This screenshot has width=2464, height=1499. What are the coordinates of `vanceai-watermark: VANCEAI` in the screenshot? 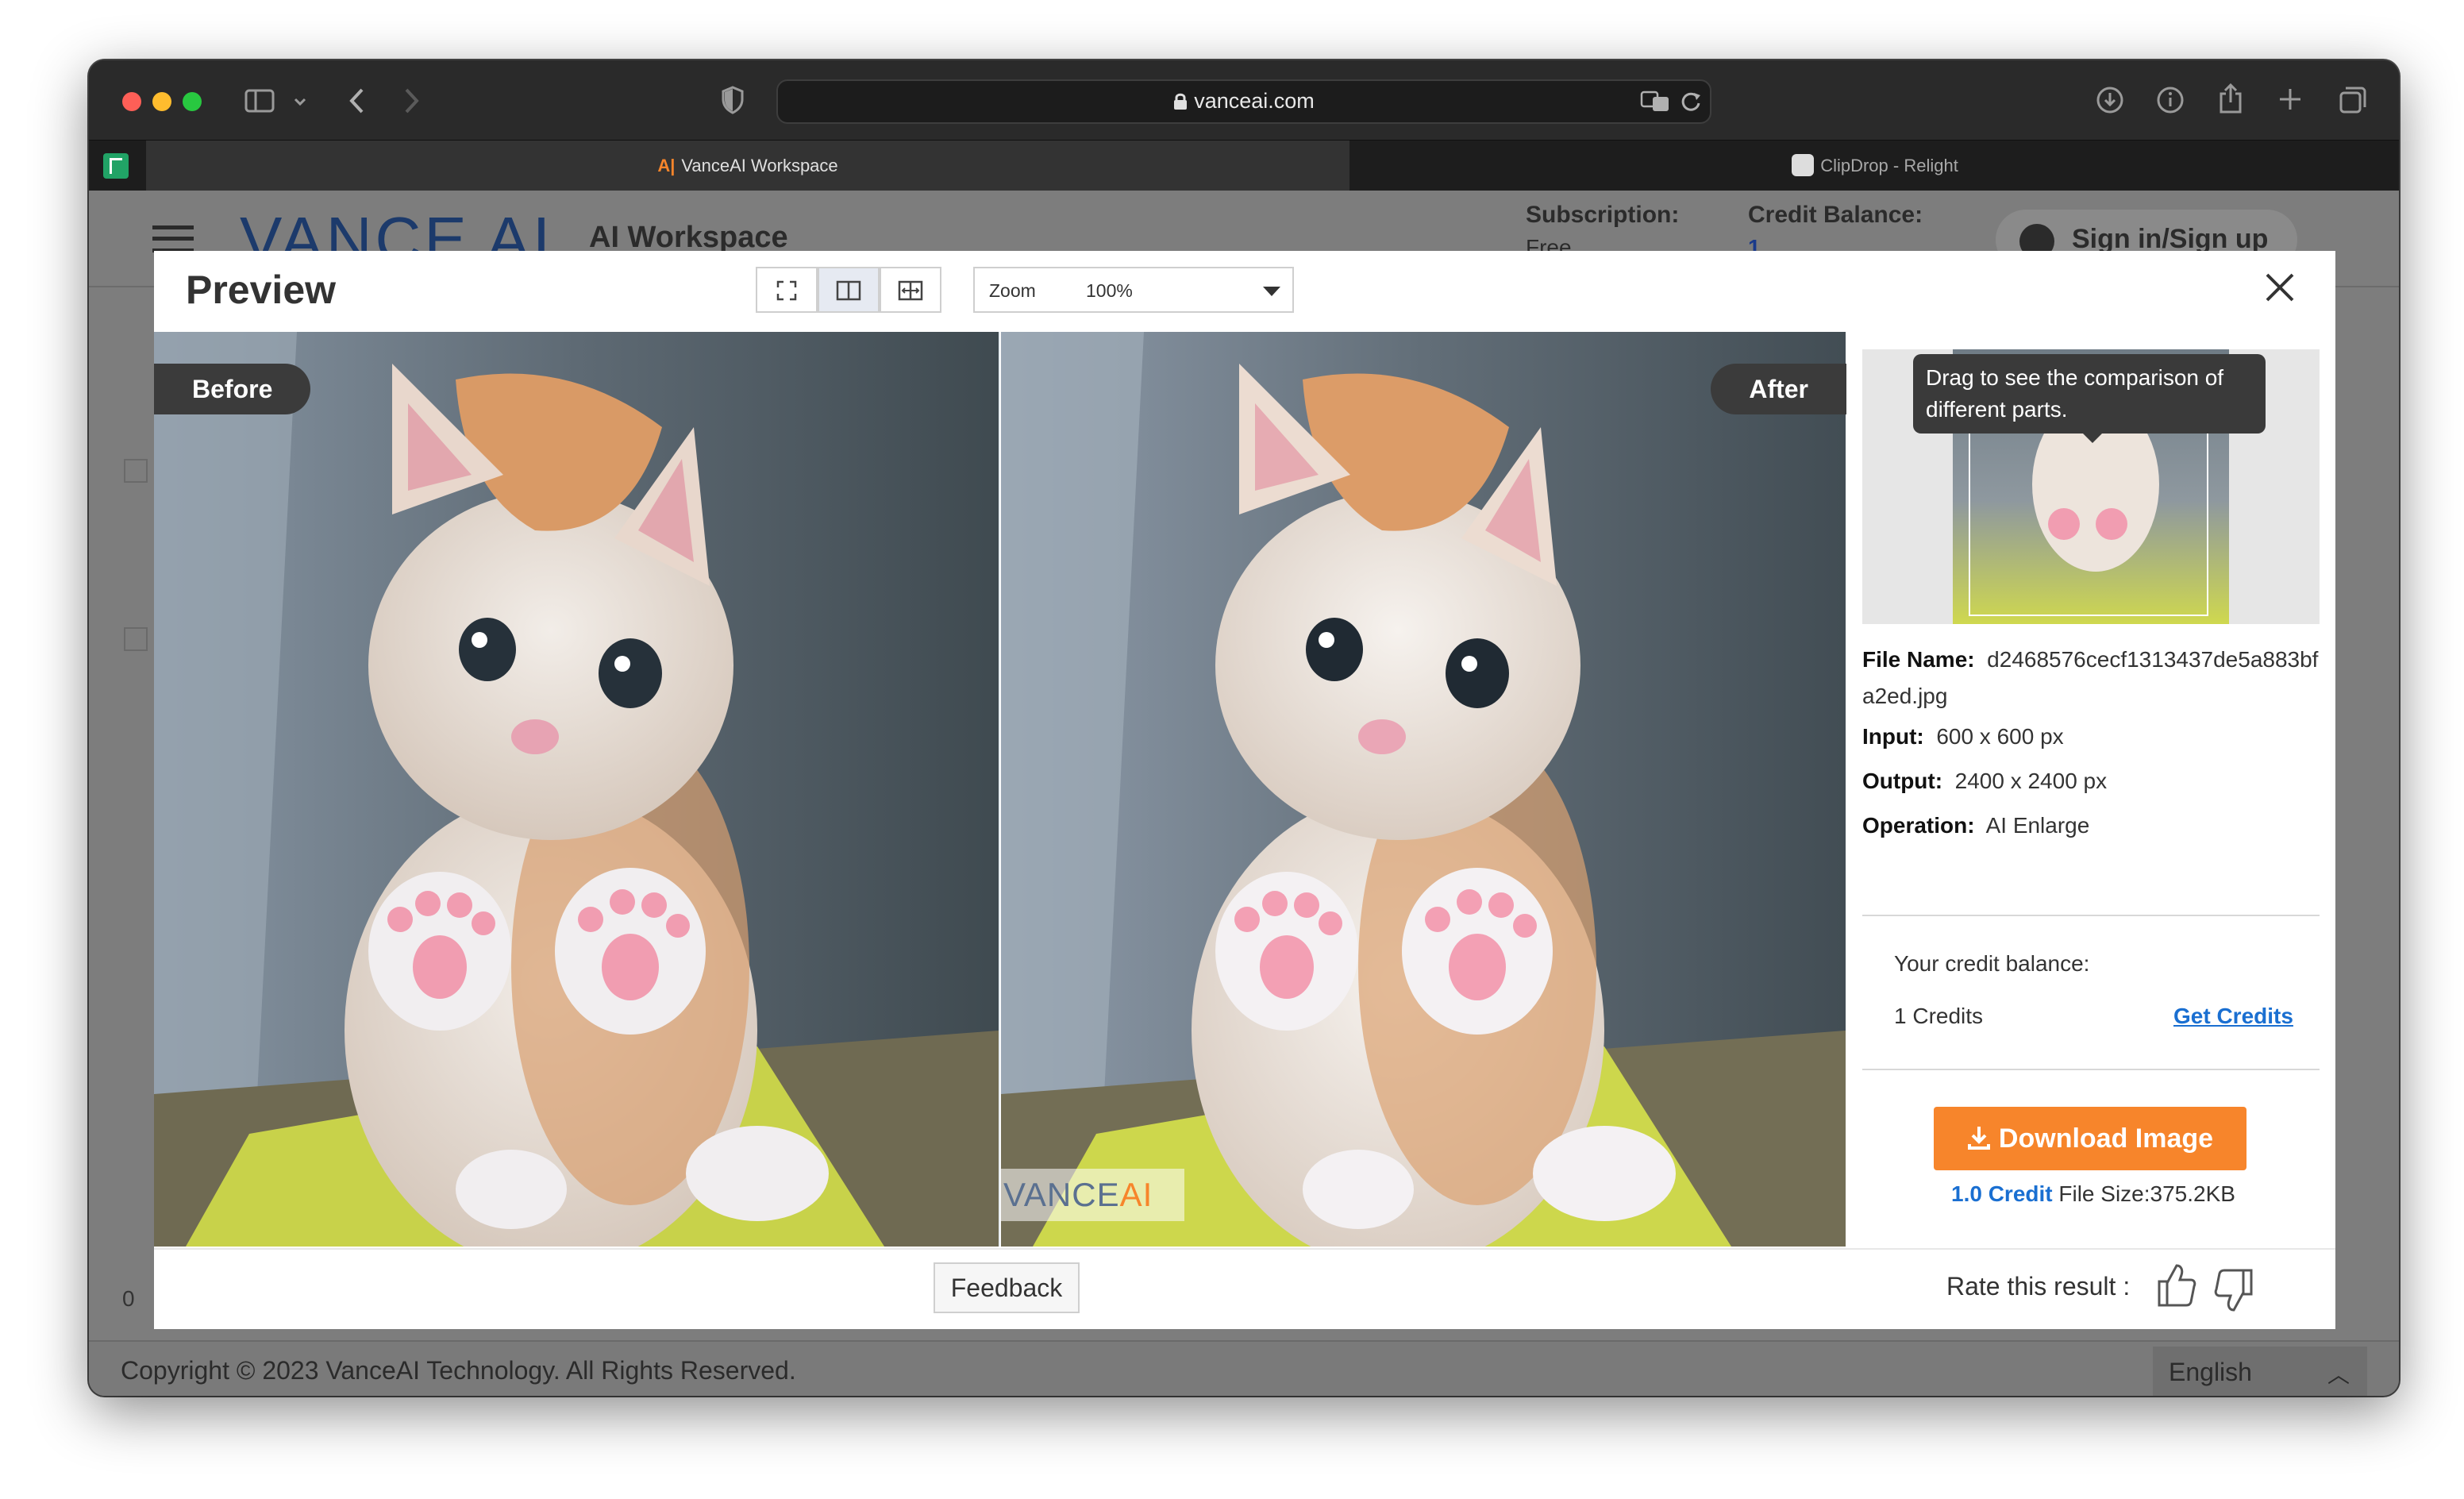 It's located at (1092, 1195).